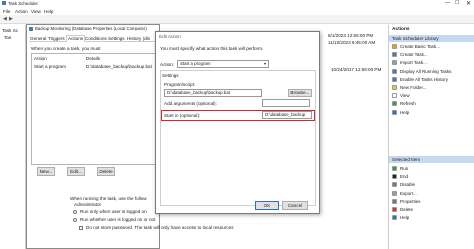  Describe the element at coordinates (351, 35) in the screenshot. I see `list-date: 6/1/2023 12:56:00 PM` at that location.